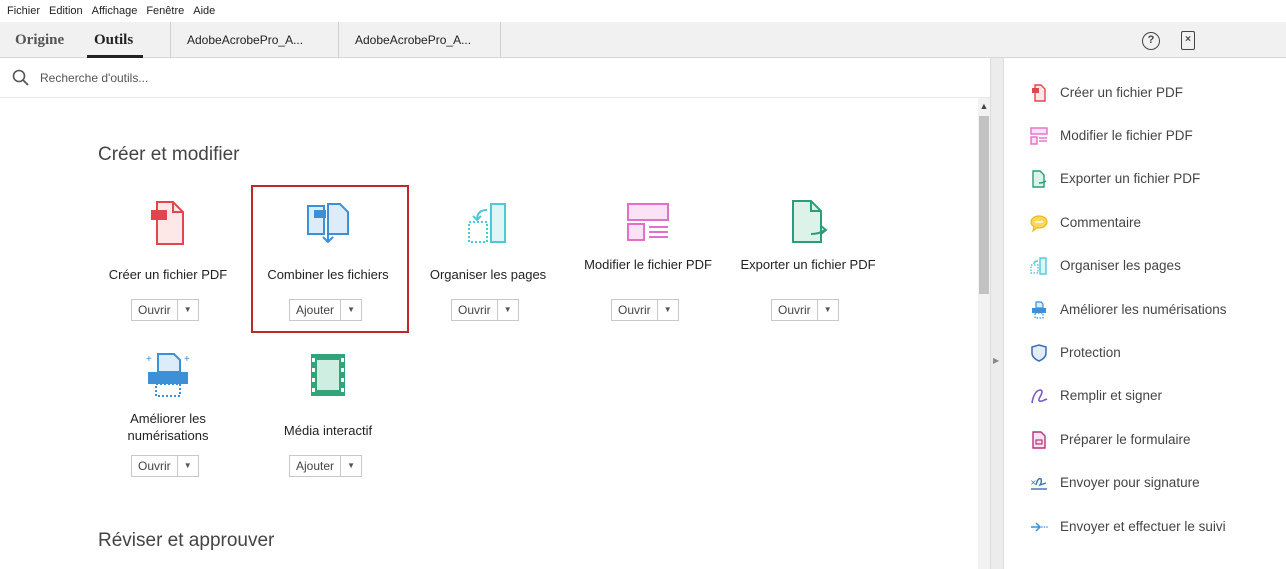 The width and height of the screenshot is (1286, 569). I want to click on tool-search-bar, so click(495, 78).